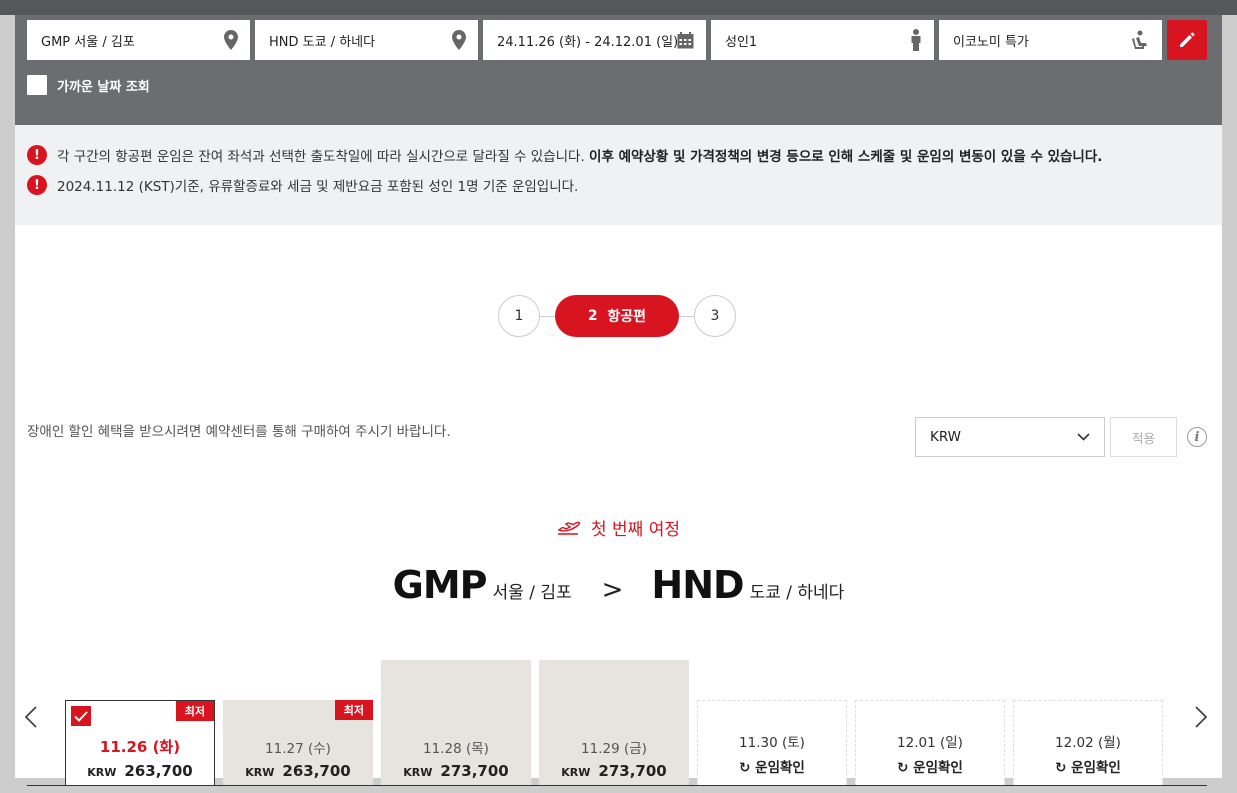 The width and height of the screenshot is (1237, 793). What do you see at coordinates (627, 317) in the screenshot?
I see `step-2-label: 항공편` at bounding box center [627, 317].